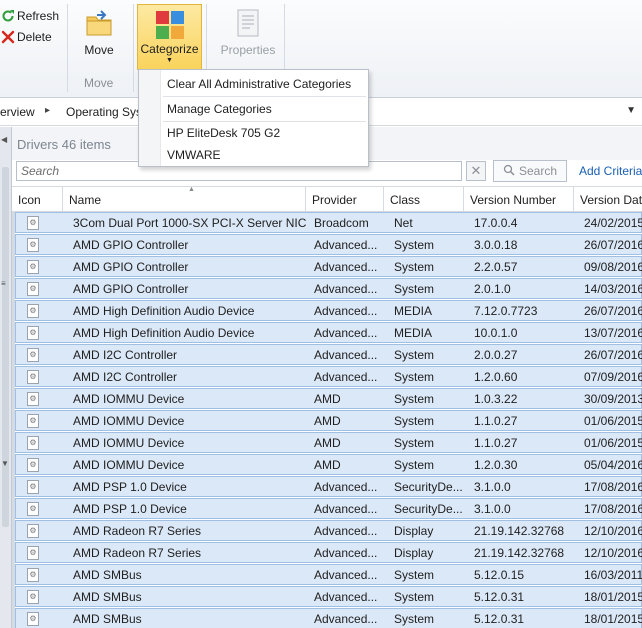  I want to click on add-criteria-link: Add Criteria, so click(610, 171).